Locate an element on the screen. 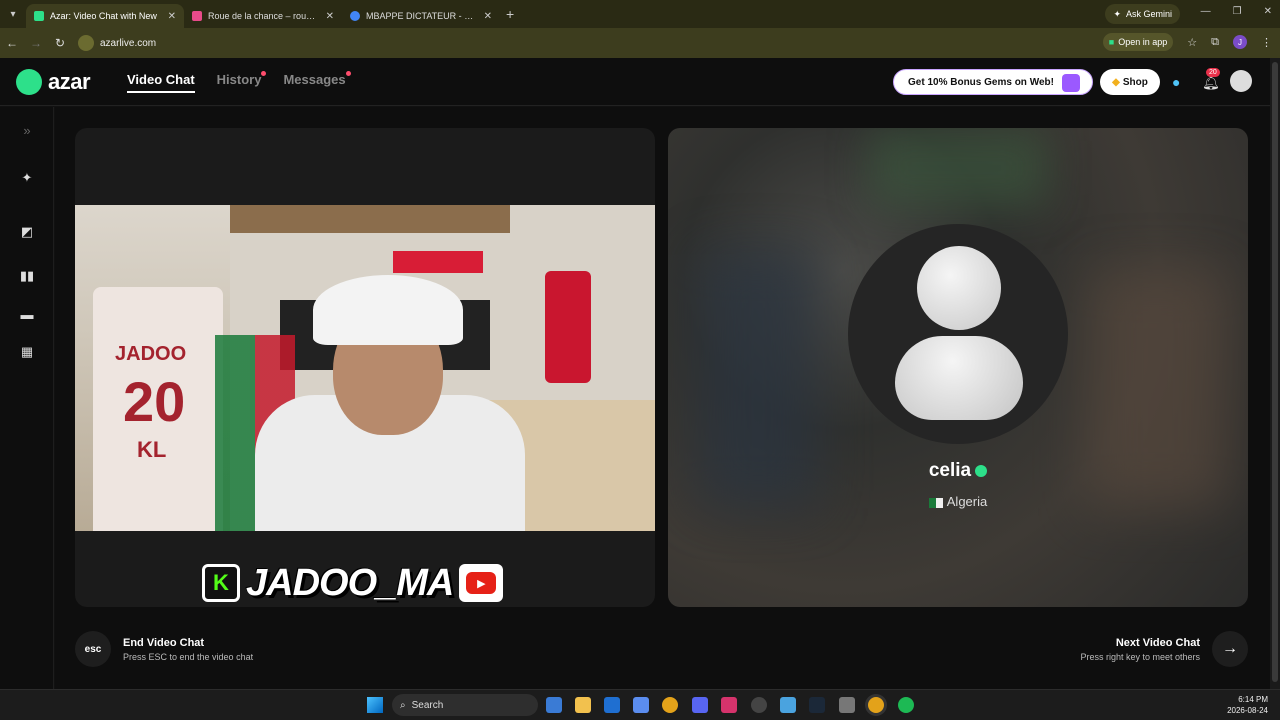 This screenshot has height=720, width=1280. spotify-icon is located at coordinates (906, 705).